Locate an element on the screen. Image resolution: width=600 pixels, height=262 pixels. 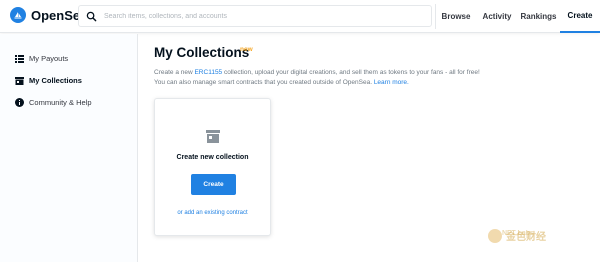
list-icon is located at coordinates (19, 58).